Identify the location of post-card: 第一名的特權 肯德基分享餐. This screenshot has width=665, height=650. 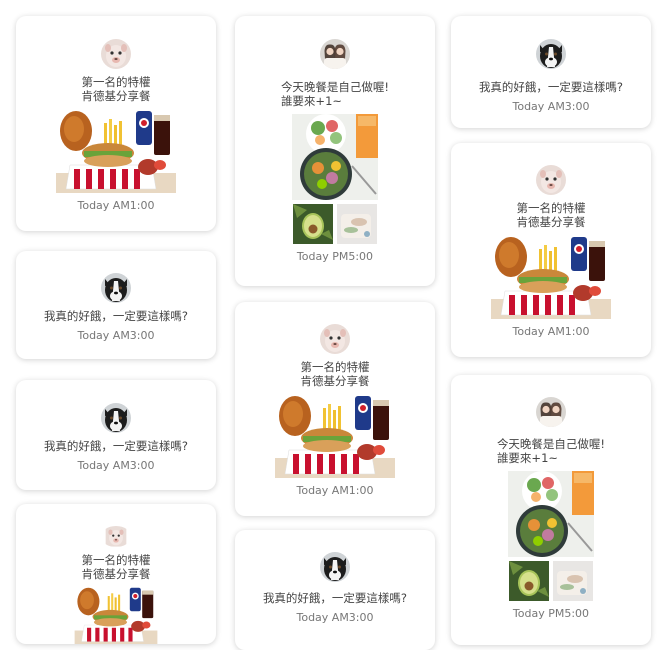
(116, 574).